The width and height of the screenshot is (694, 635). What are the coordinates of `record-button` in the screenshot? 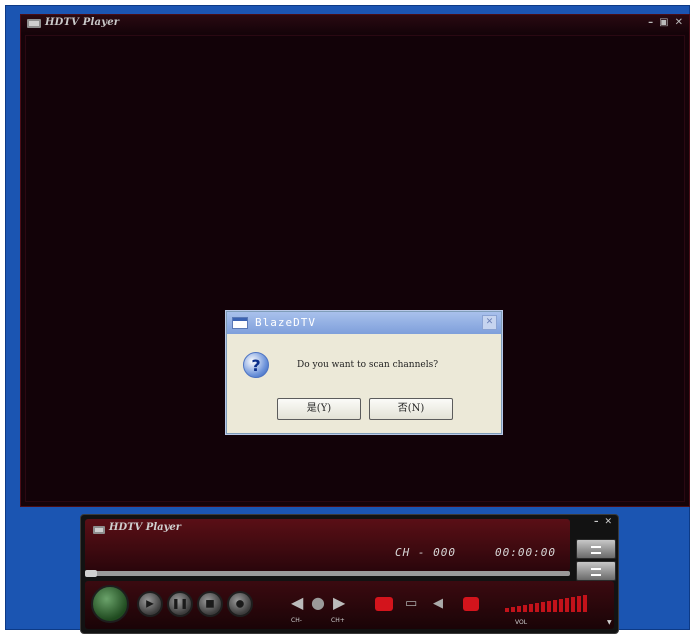 It's located at (384, 604).